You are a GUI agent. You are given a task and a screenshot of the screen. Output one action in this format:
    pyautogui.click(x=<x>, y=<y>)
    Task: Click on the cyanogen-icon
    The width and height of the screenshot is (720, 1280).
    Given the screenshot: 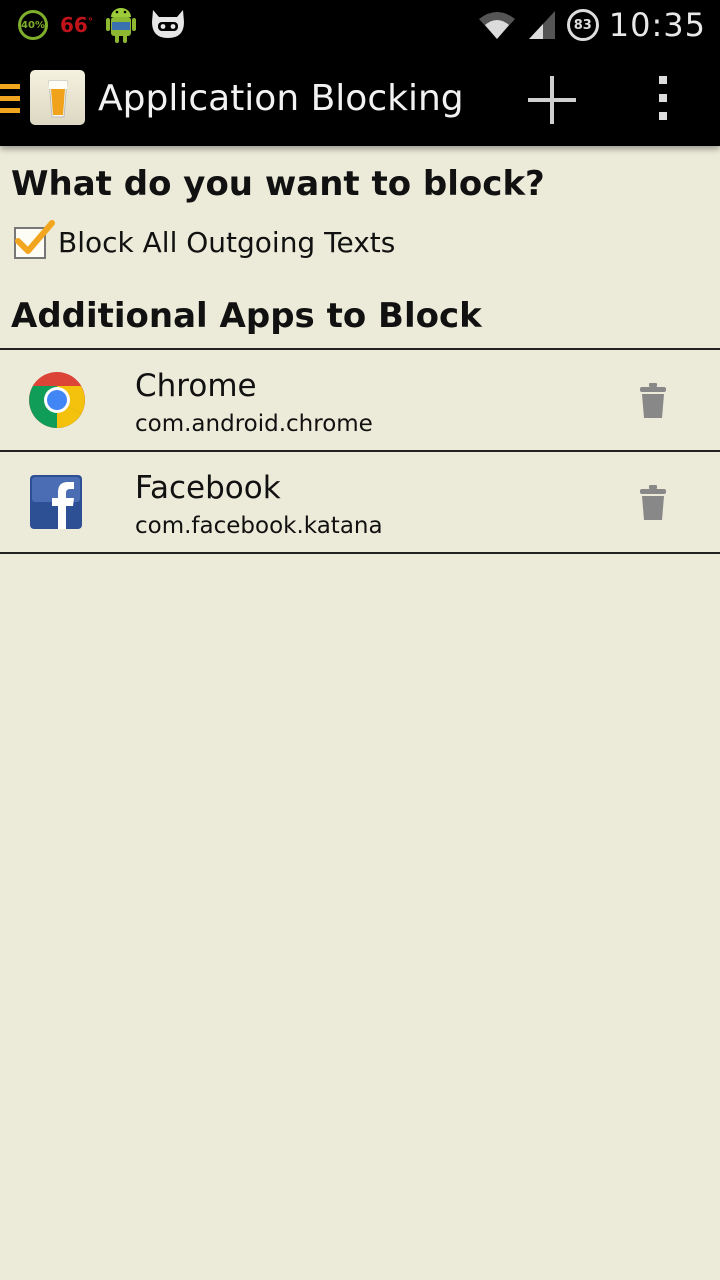 What is the action you would take?
    pyautogui.click(x=167, y=24)
    